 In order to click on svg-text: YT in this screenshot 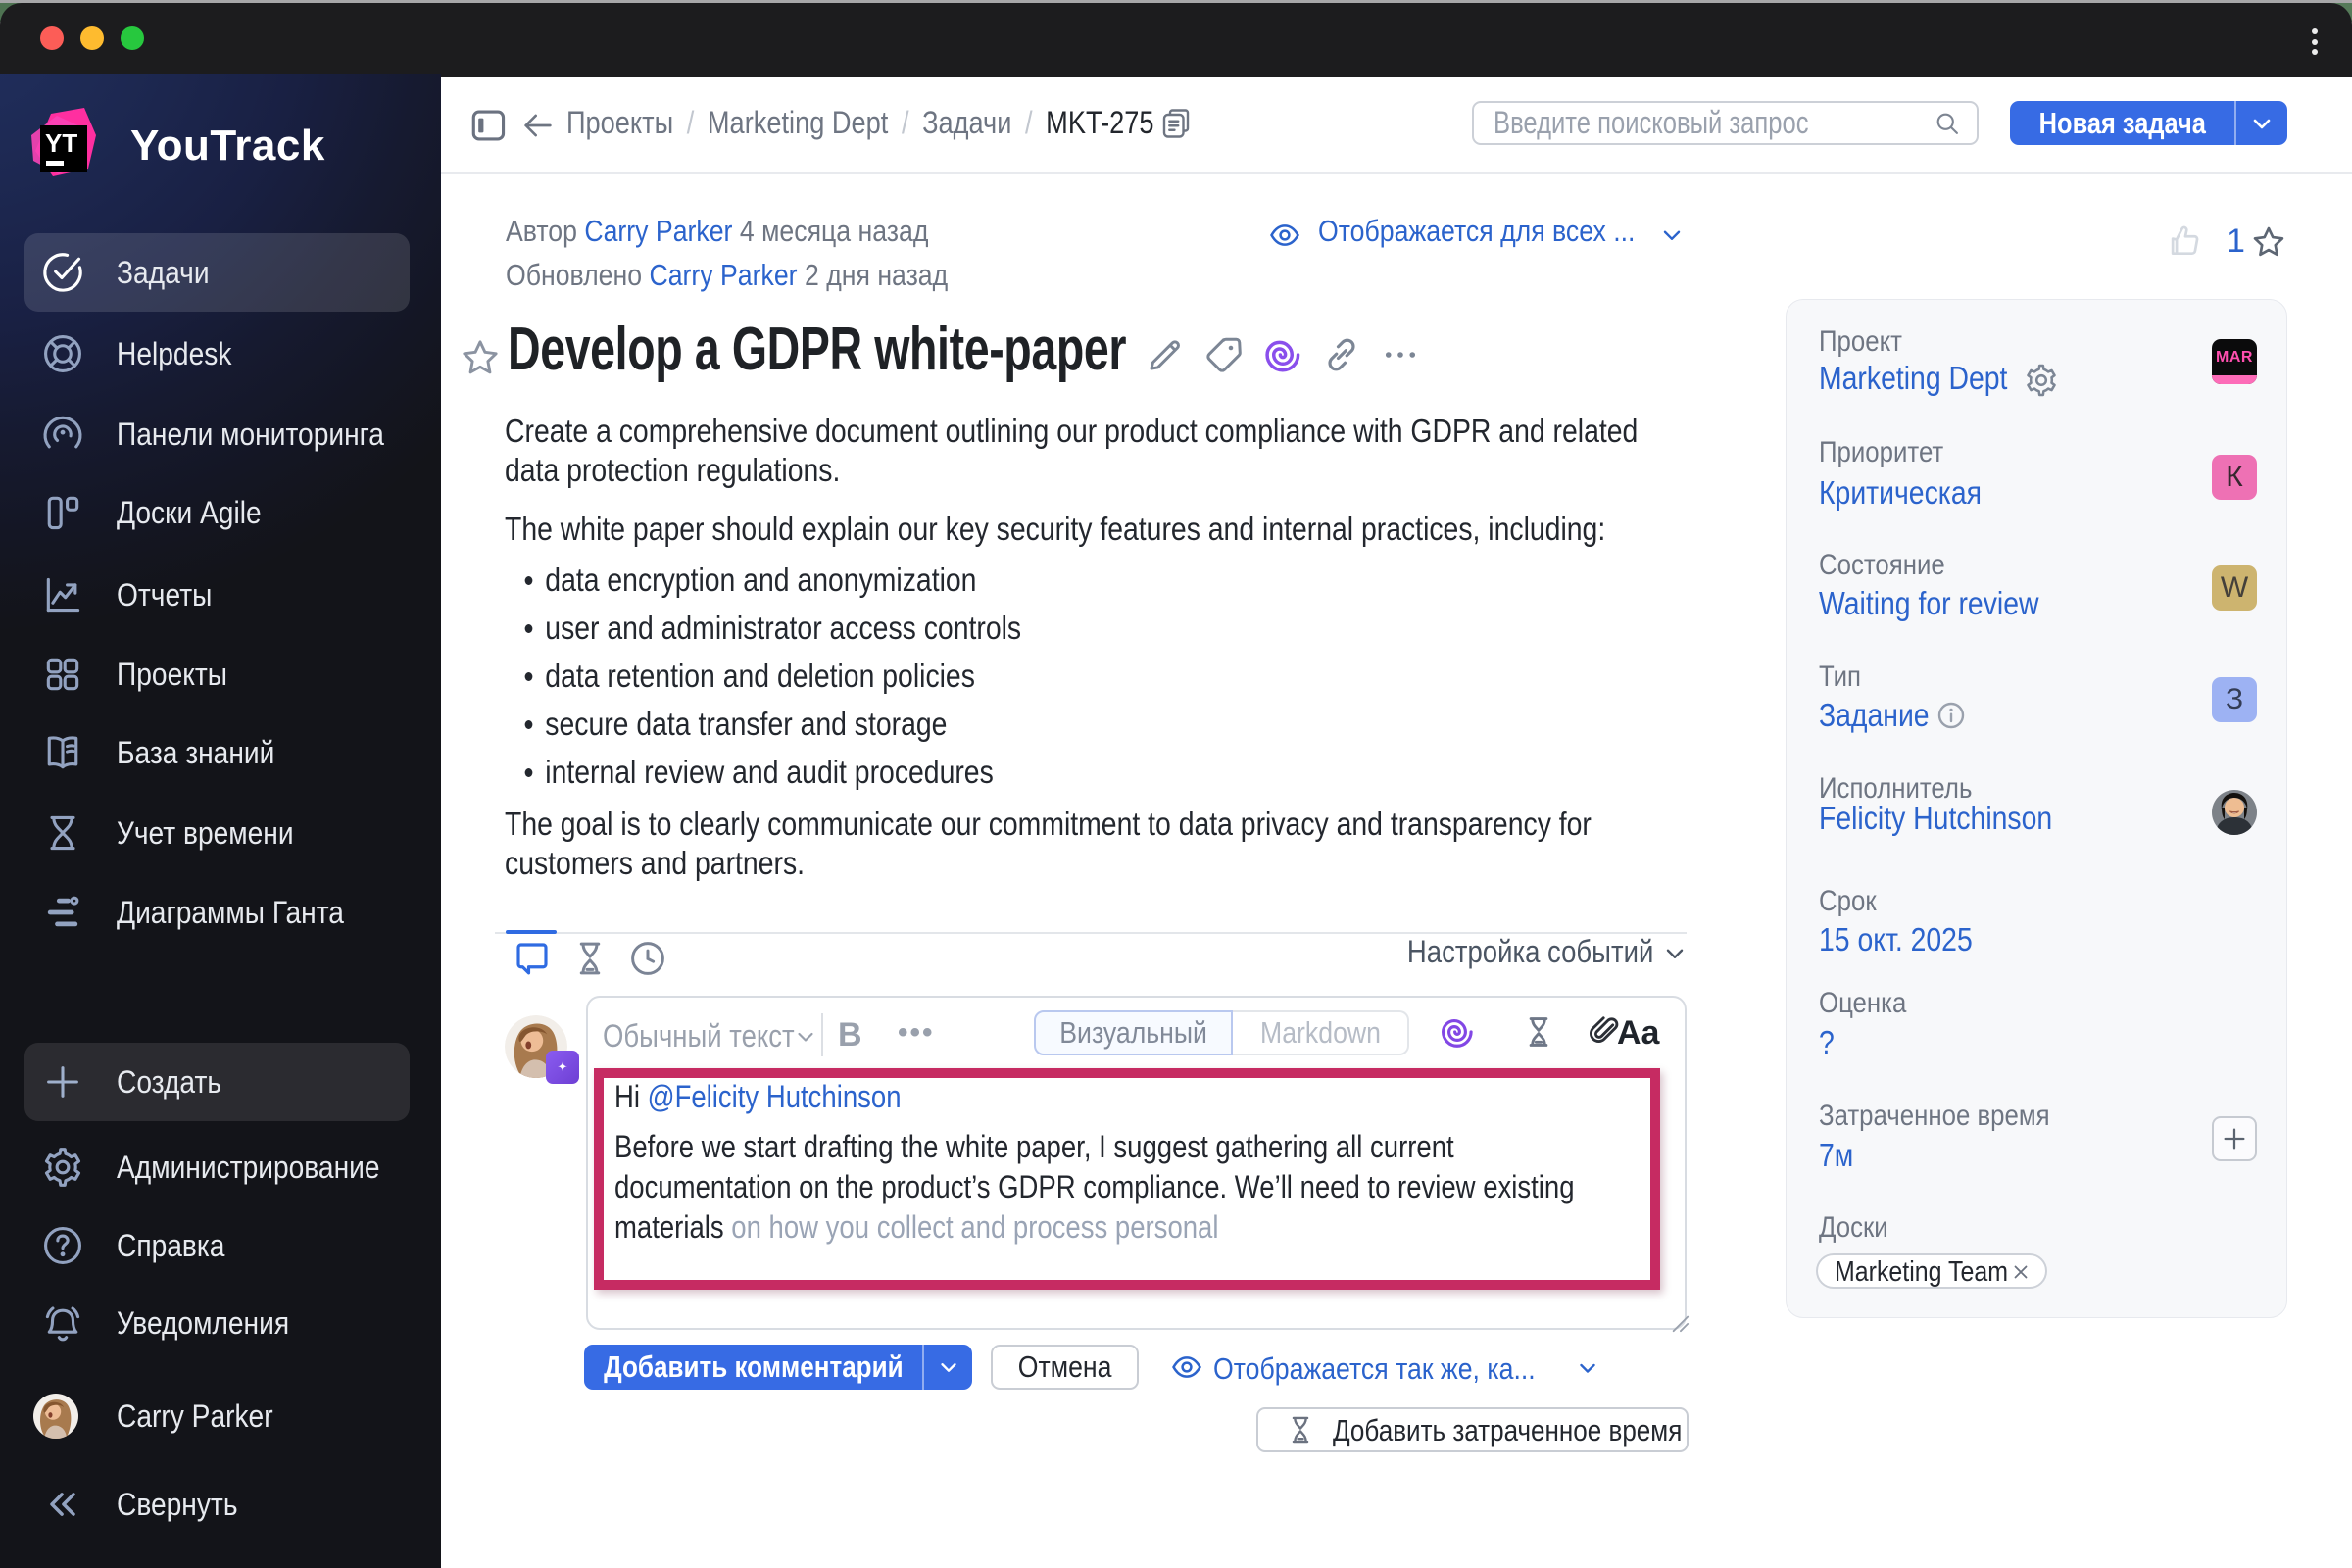, I will do `click(61, 143)`.